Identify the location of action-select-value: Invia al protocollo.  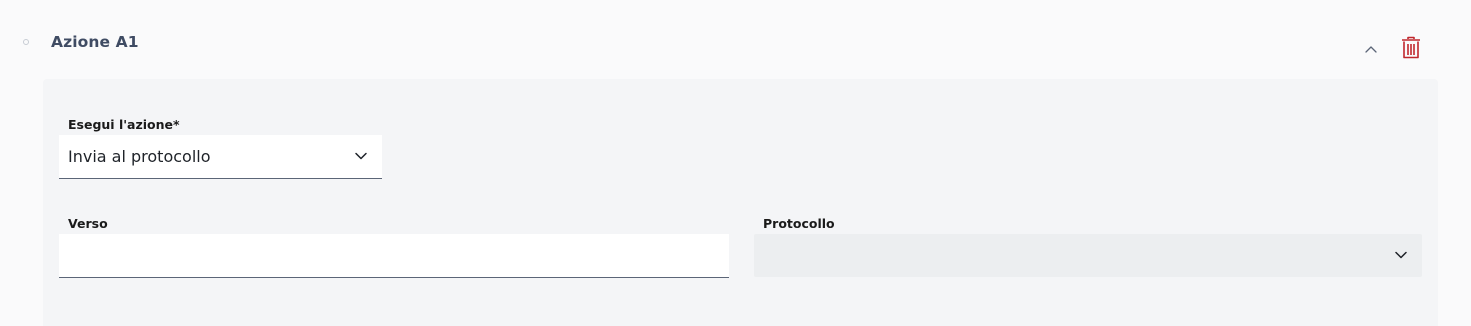
(139, 156).